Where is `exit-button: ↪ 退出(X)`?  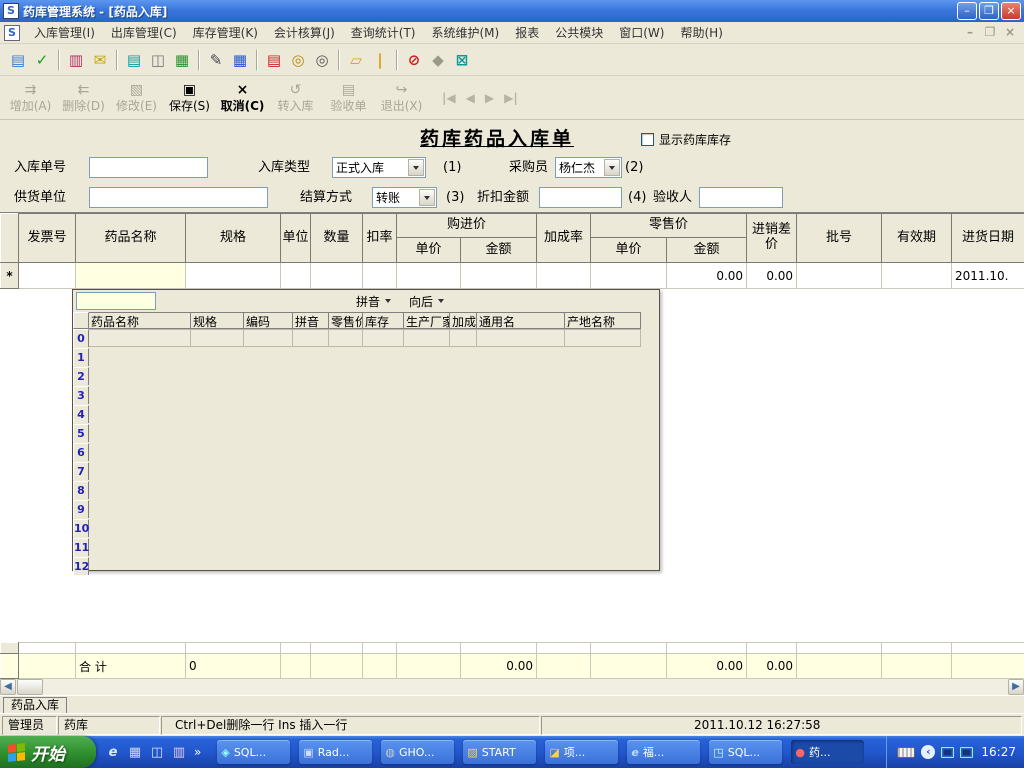
exit-button: ↪ 退出(X) is located at coordinates (401, 98).